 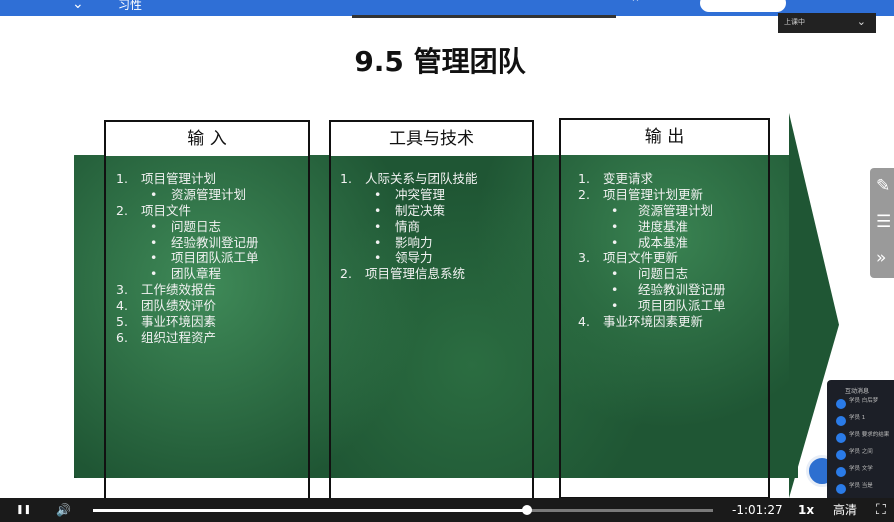 I want to click on sub-list-item: • 情商, so click(x=435, y=227).